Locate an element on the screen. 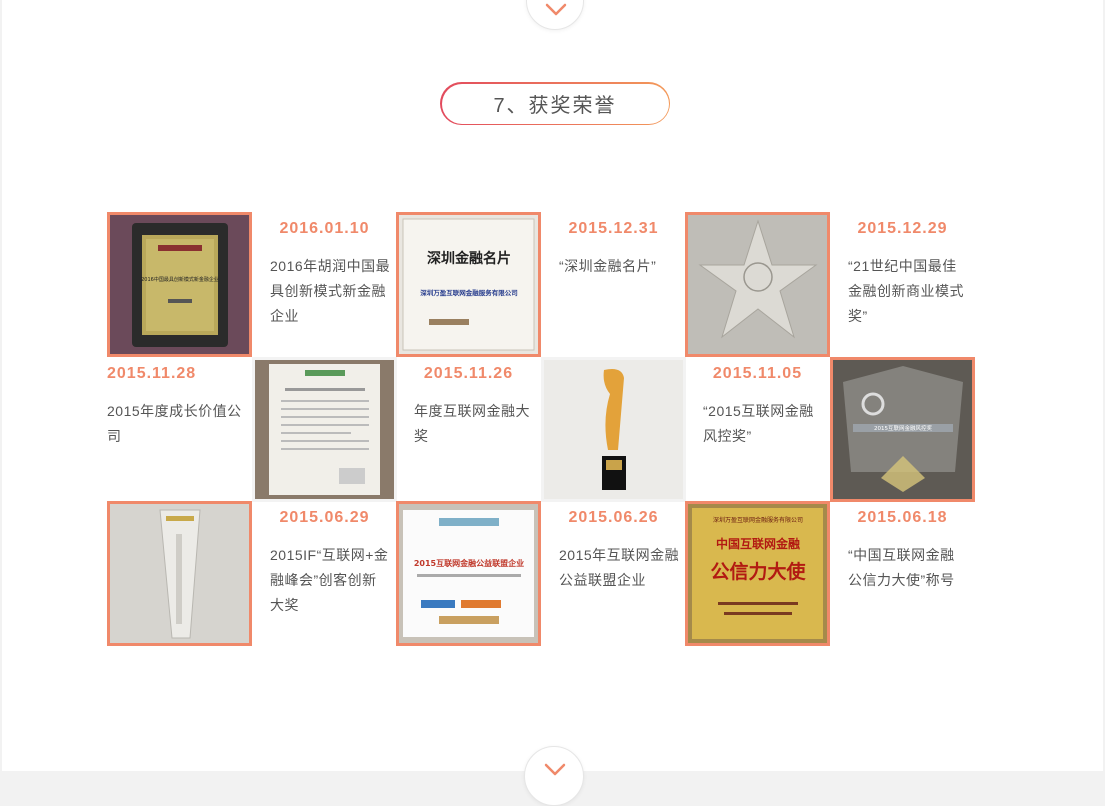 This screenshot has height=806, width=1105. plaque-text: 2016中国最具创新模式新金融企业 is located at coordinates (180, 279).